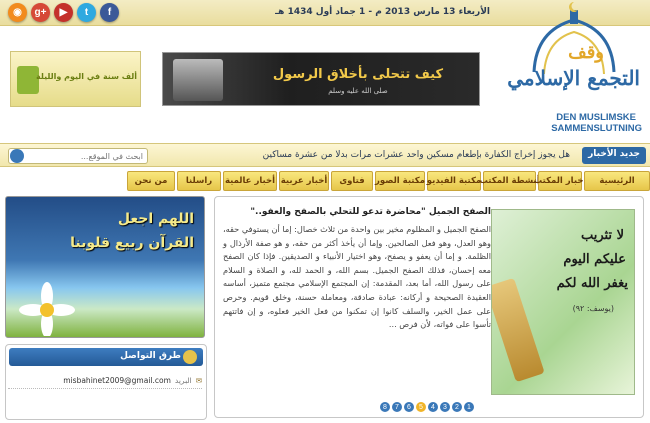 Image resolution: width=650 pixels, height=423 pixels. I want to click on daisy-flower-icon, so click(47, 309).